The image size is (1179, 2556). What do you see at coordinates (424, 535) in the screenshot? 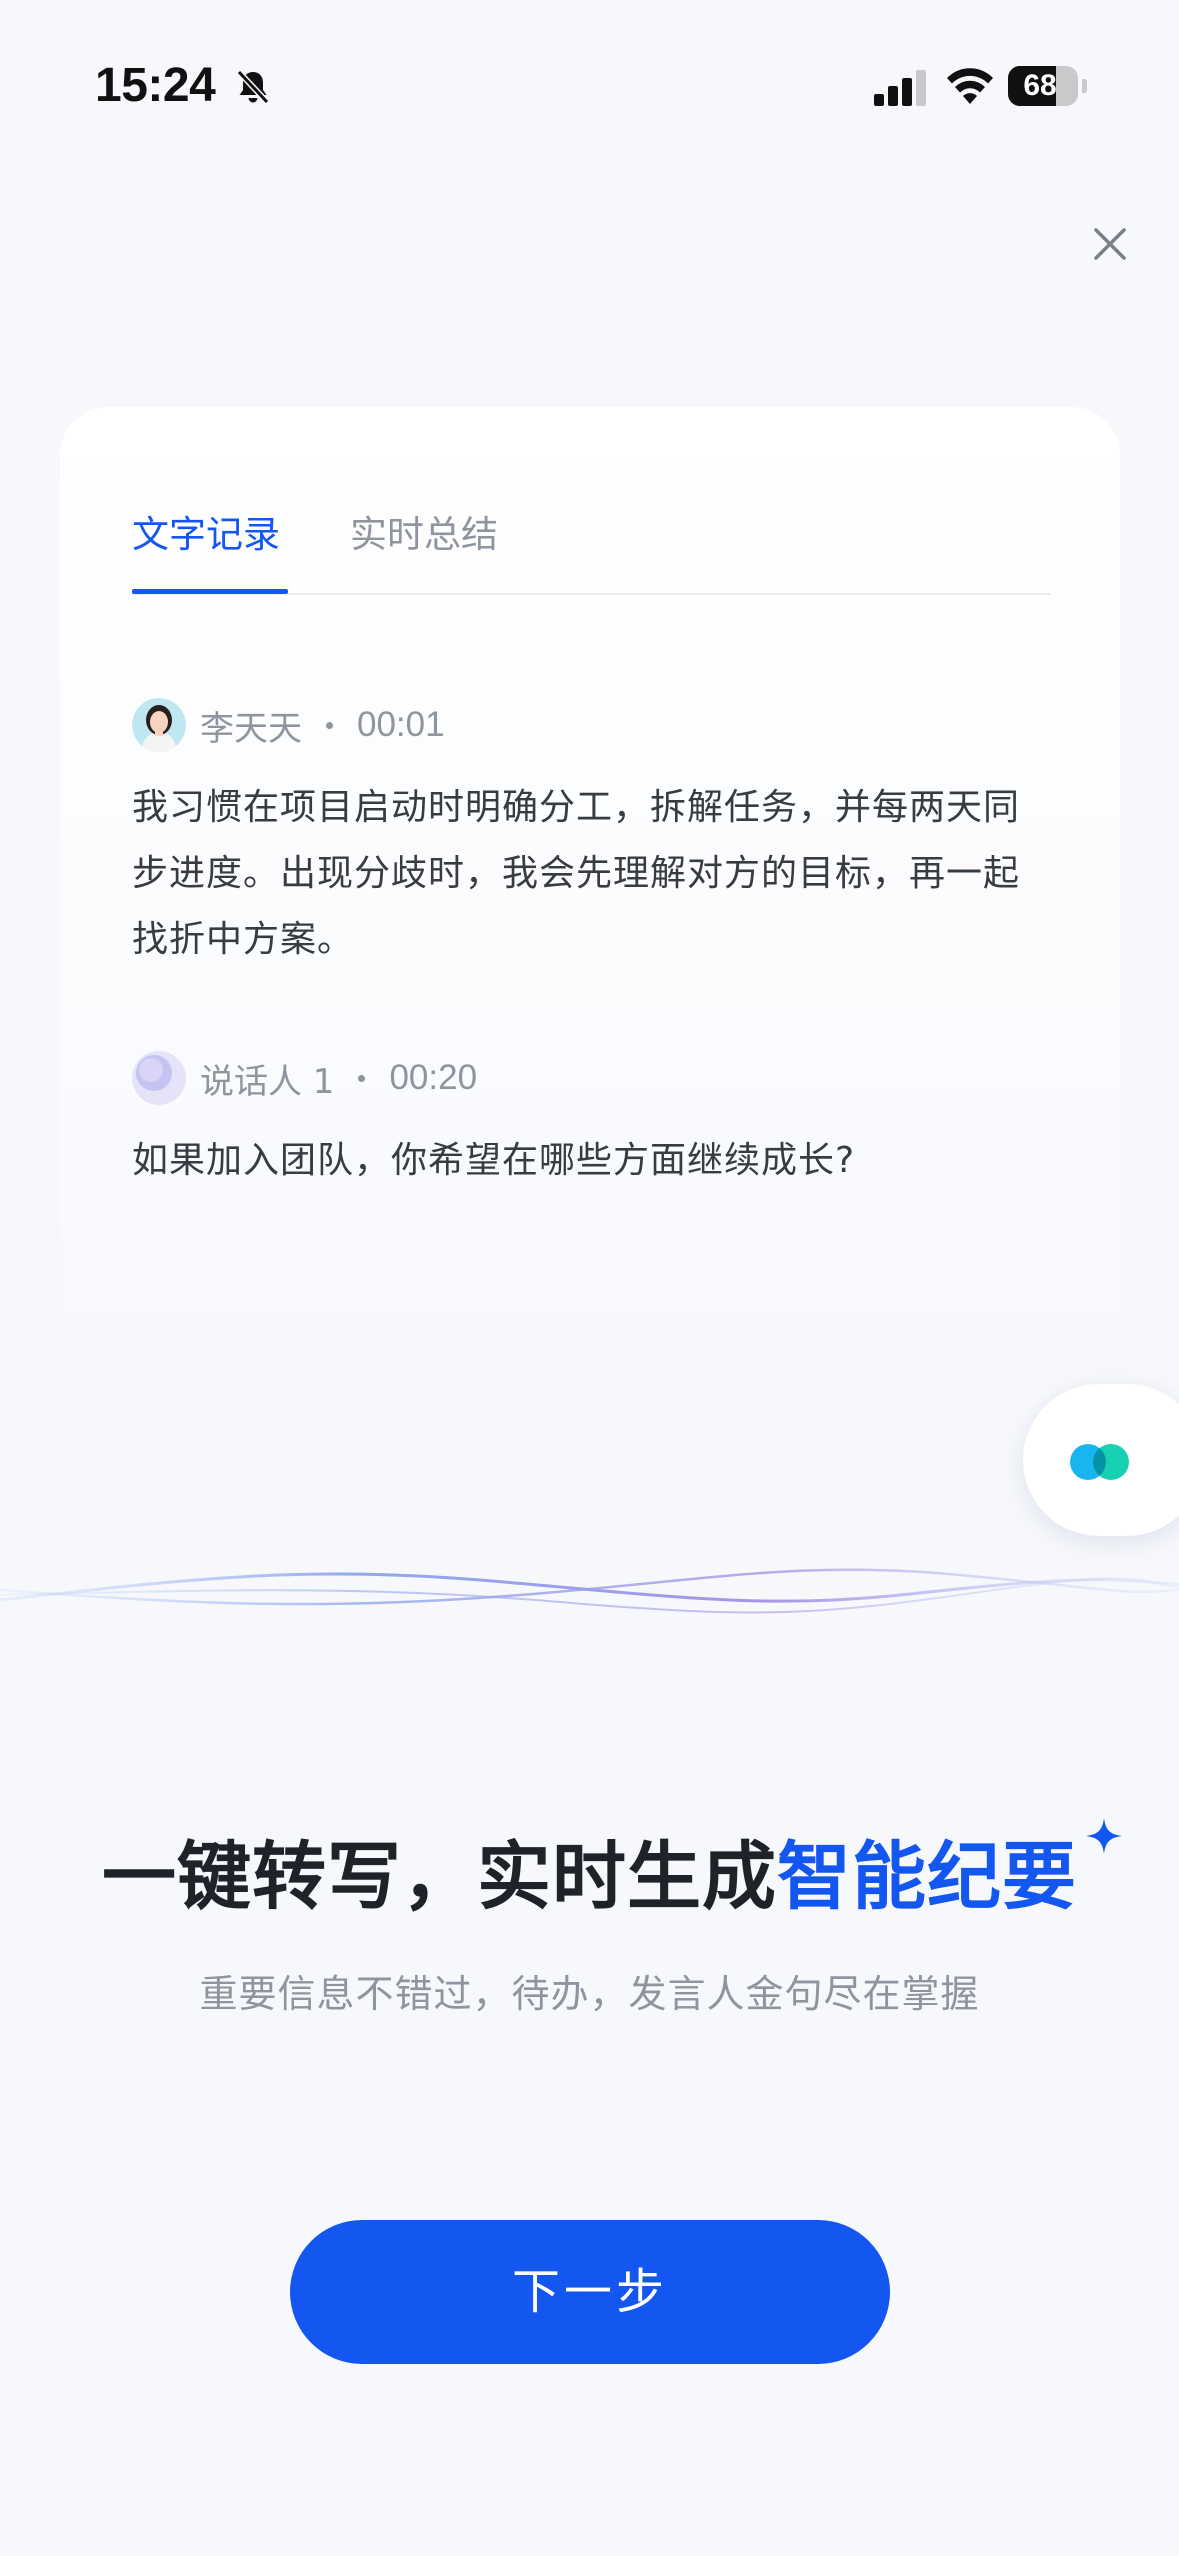
I see `tab-live-summary: 实时总结` at bounding box center [424, 535].